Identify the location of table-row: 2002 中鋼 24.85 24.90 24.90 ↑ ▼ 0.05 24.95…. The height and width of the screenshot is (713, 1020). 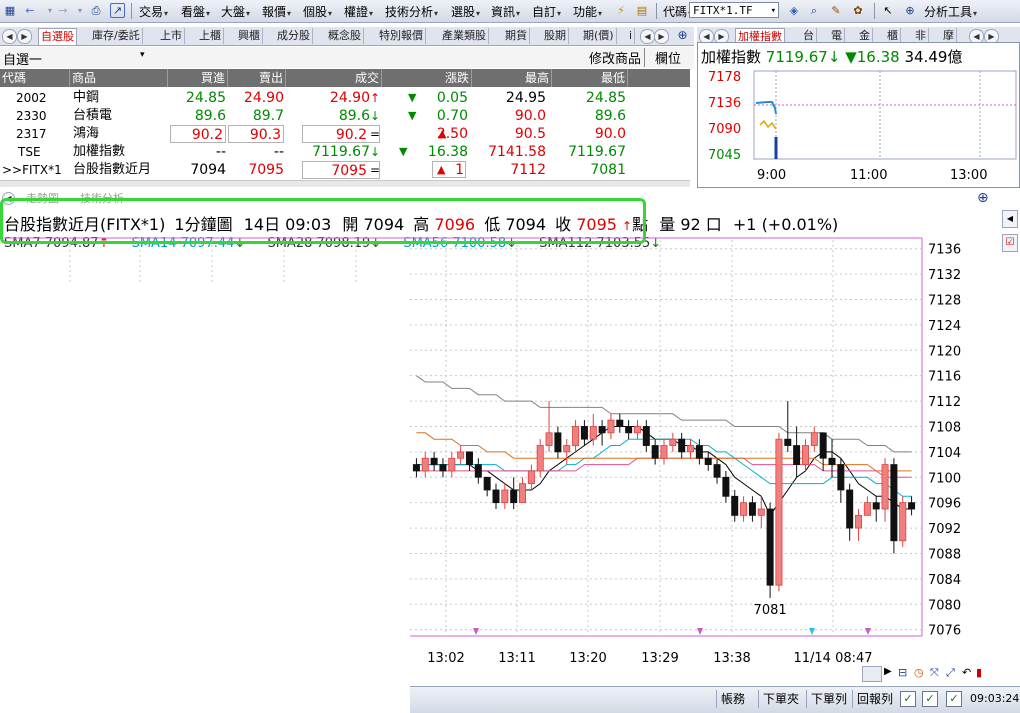
(345, 98).